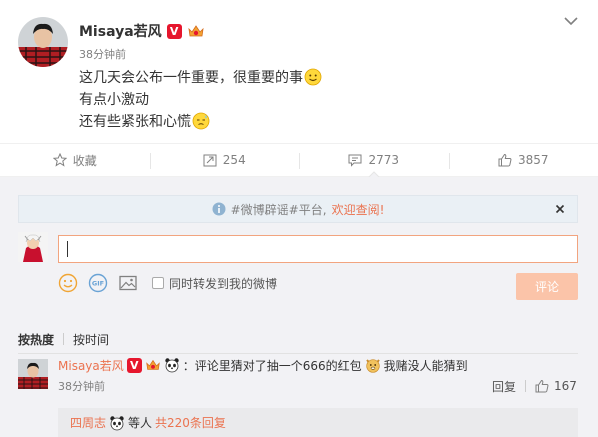  Describe the element at coordinates (43, 42) in the screenshot. I see `author-avatar` at that location.